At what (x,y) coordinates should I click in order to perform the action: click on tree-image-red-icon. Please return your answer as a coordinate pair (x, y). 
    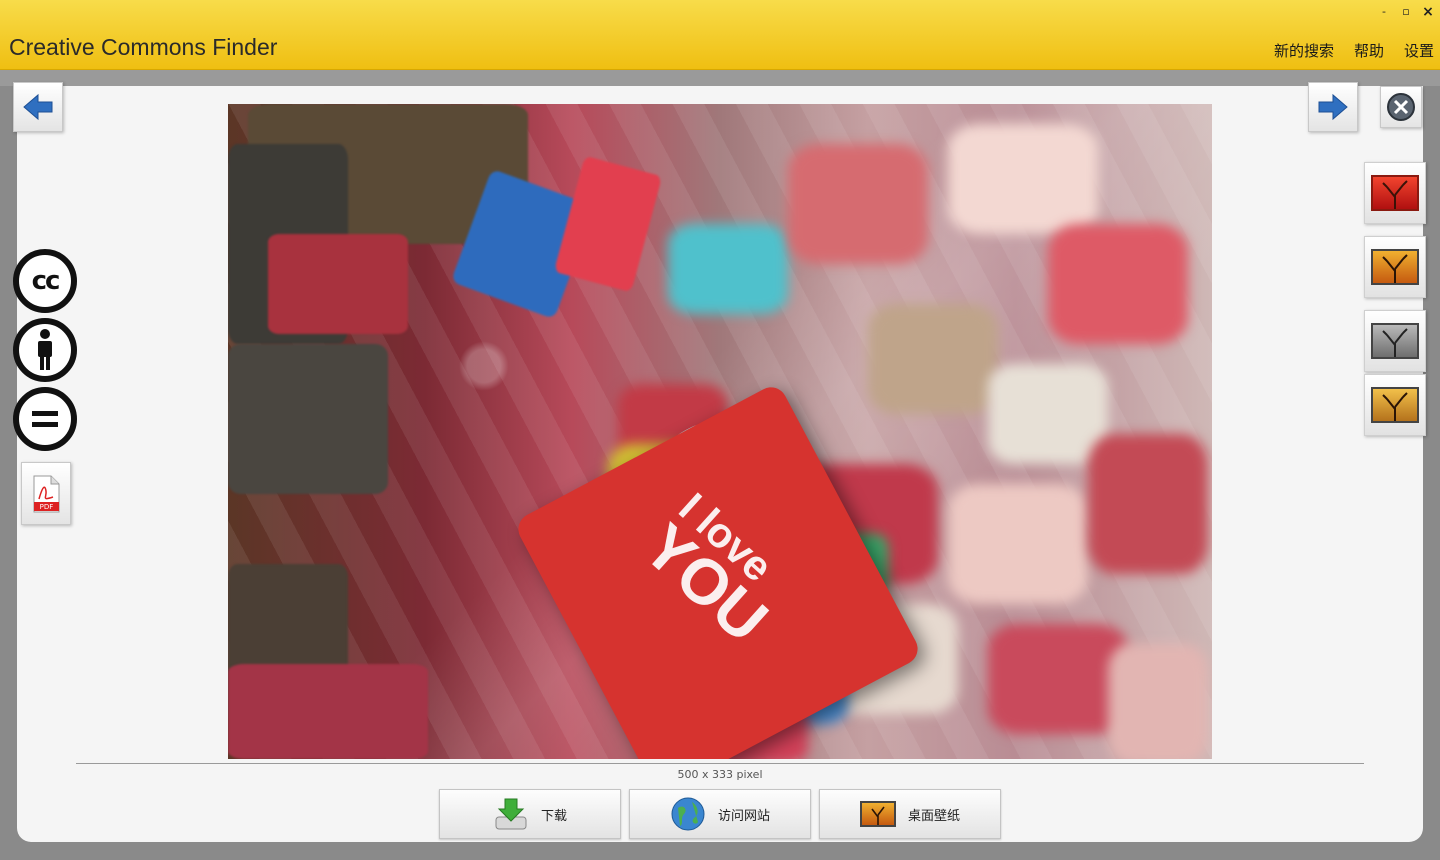
    Looking at the image, I should click on (1395, 193).